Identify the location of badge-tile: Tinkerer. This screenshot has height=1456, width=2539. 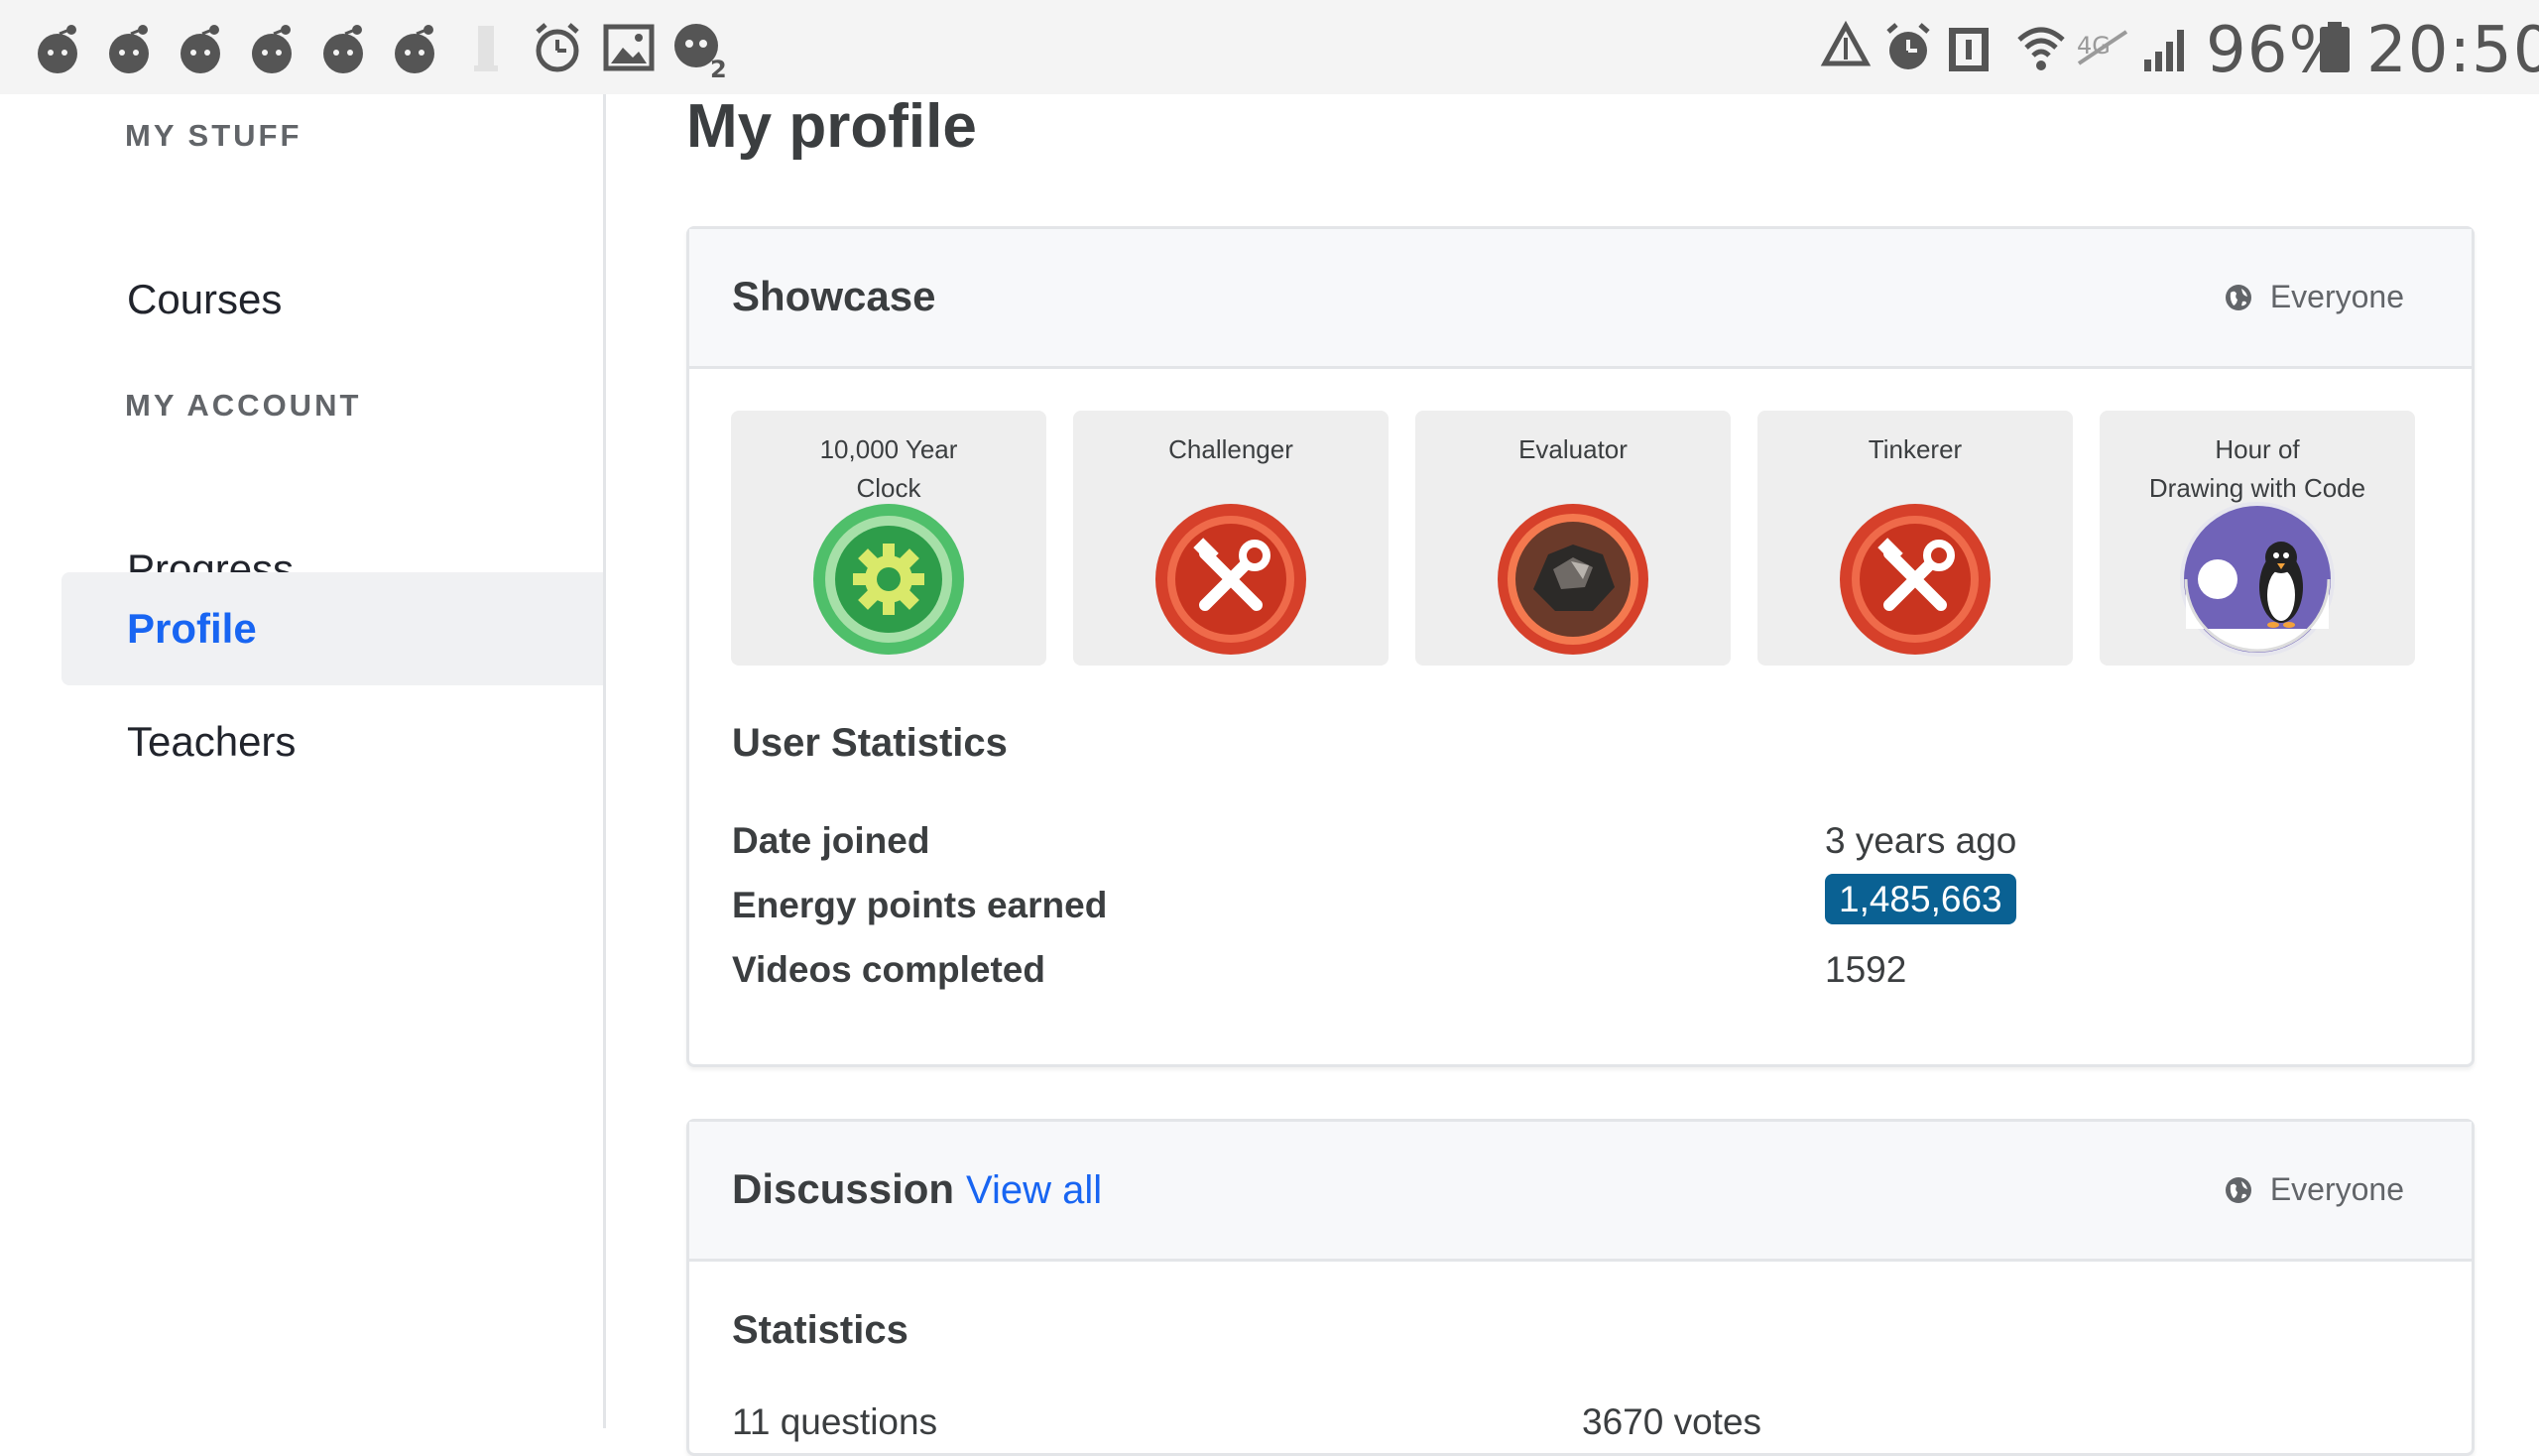
(1915, 538).